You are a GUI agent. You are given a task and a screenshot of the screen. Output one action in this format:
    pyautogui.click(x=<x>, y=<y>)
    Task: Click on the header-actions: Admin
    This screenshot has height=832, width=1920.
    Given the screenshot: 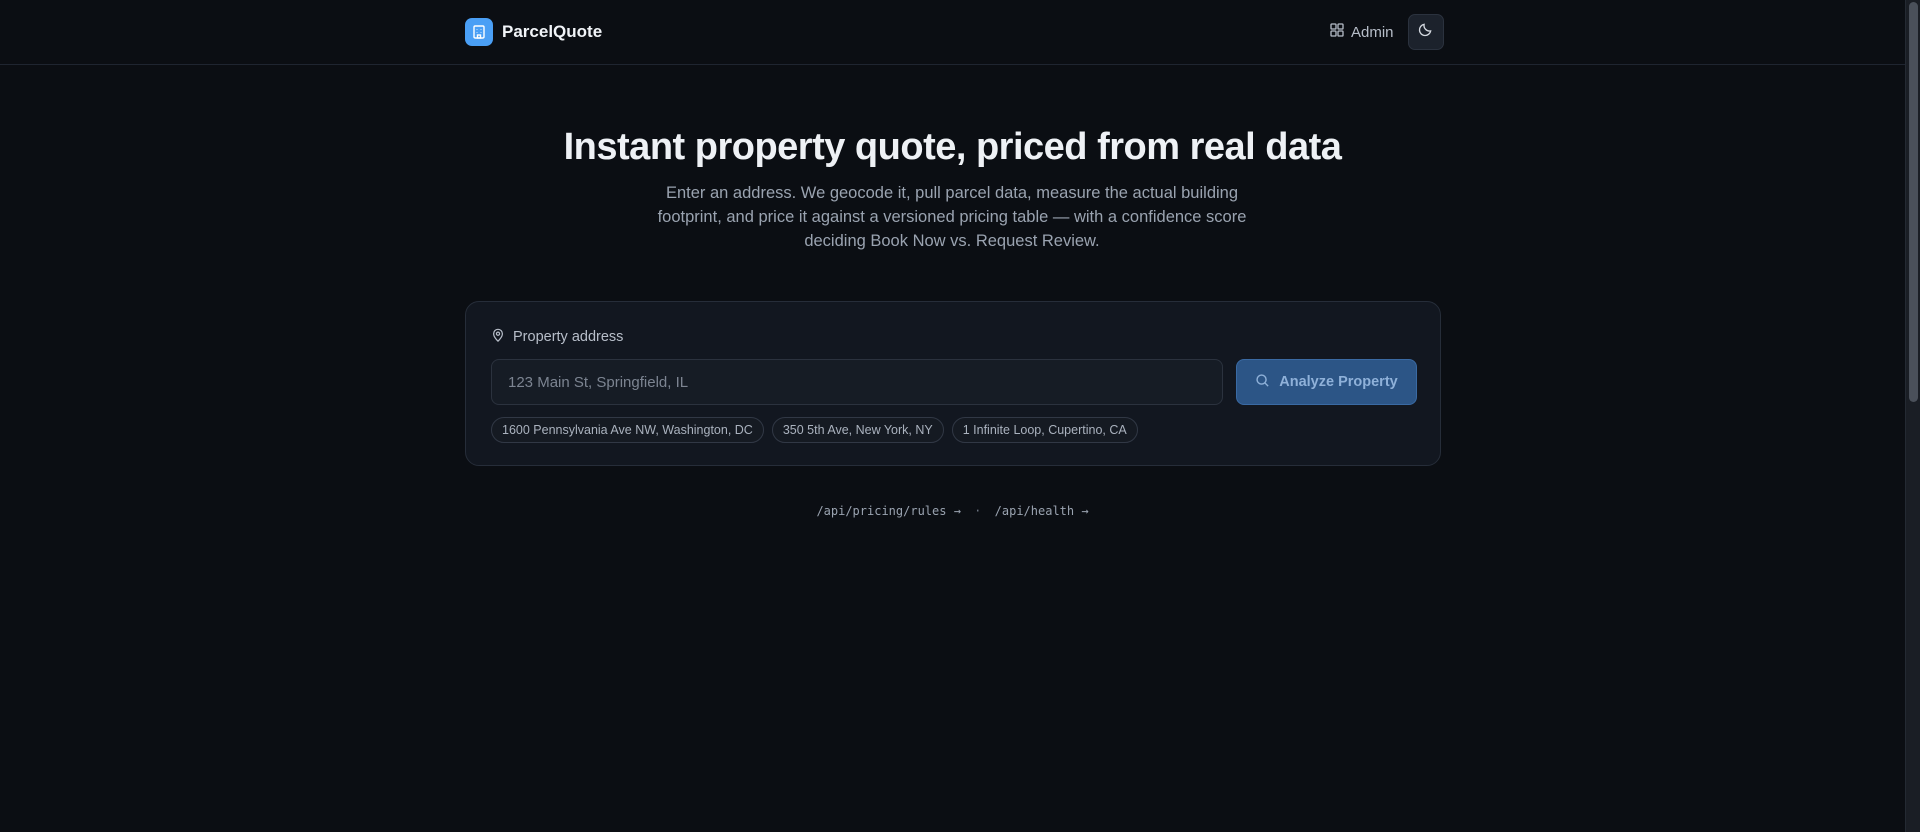 What is the action you would take?
    pyautogui.click(x=1387, y=32)
    